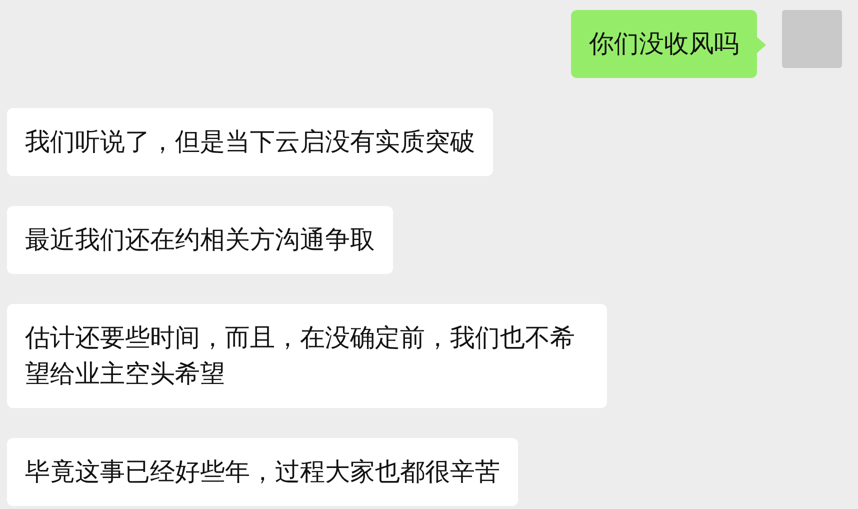 The image size is (858, 509). What do you see at coordinates (664, 44) in the screenshot?
I see `sent-message-bubble: 你们没收风吗` at bounding box center [664, 44].